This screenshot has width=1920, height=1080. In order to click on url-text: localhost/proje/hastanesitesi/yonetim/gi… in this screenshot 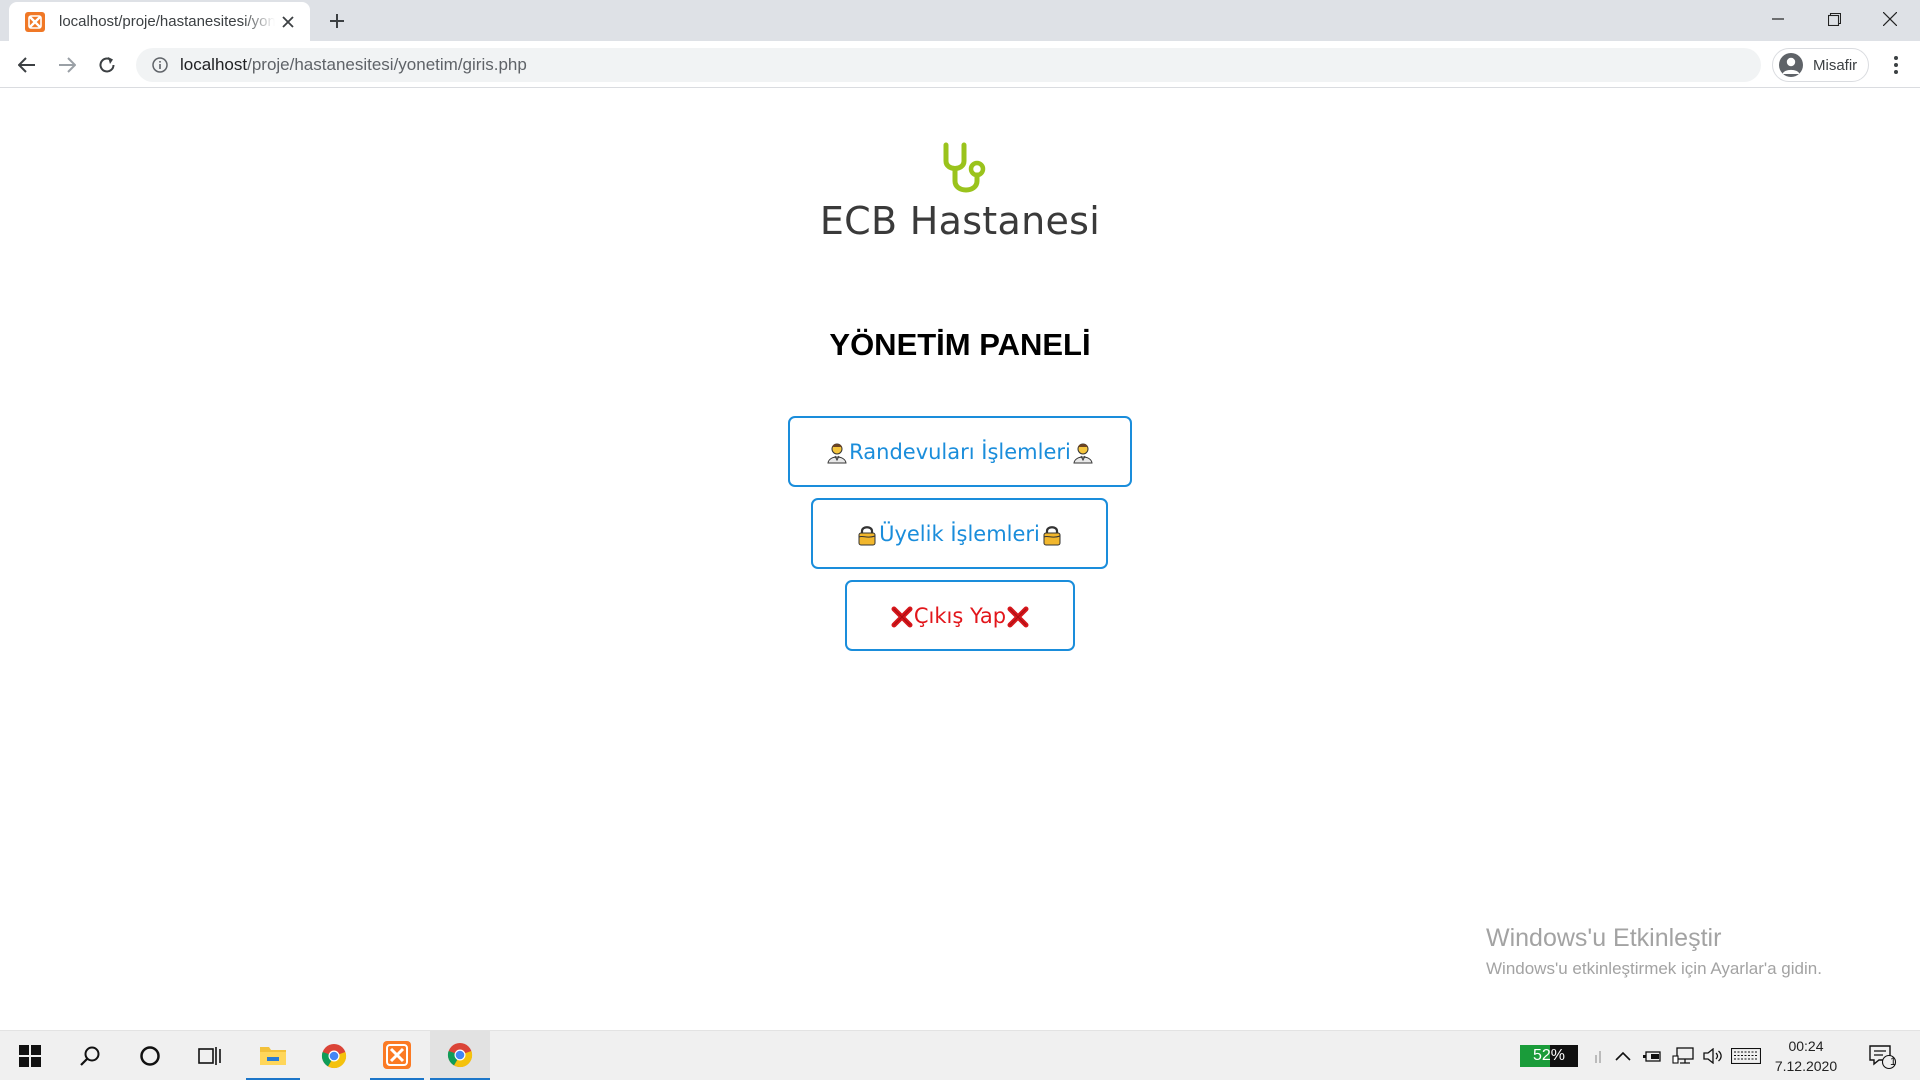, I will do `click(353, 65)`.